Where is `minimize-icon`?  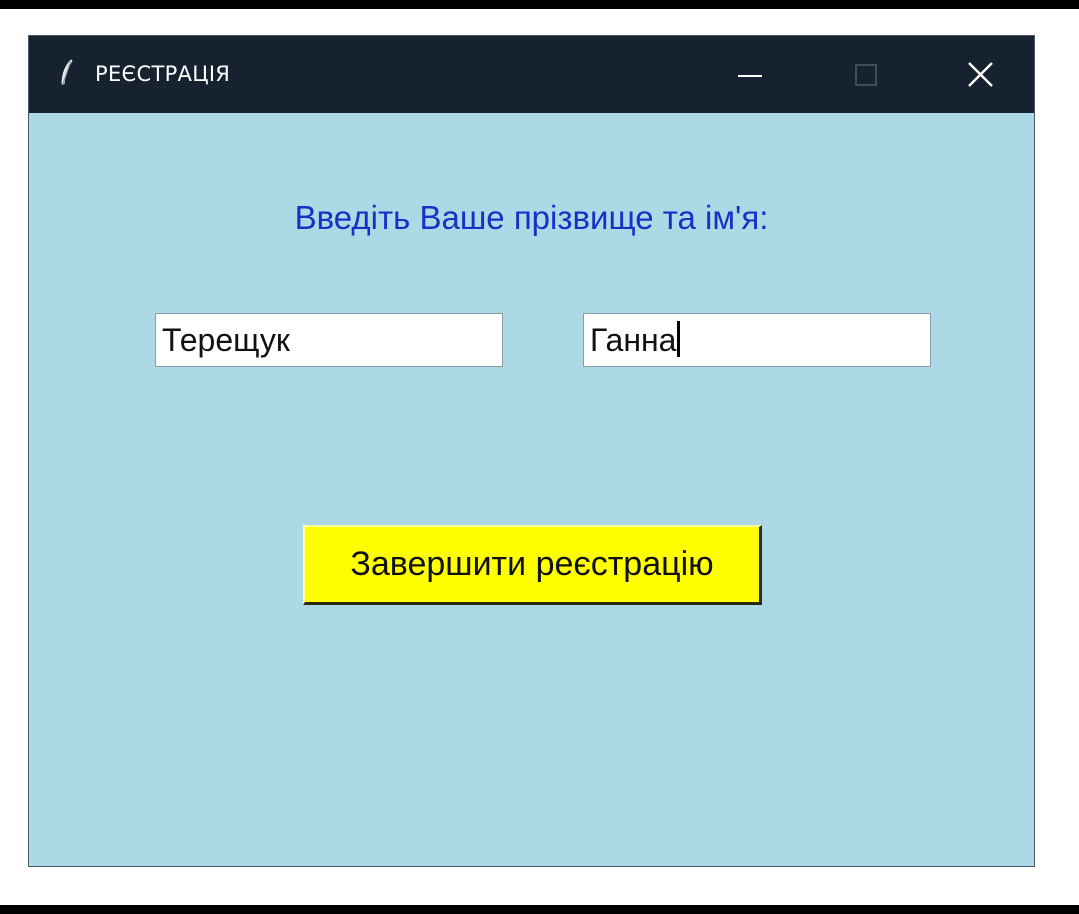
minimize-icon is located at coordinates (750, 76).